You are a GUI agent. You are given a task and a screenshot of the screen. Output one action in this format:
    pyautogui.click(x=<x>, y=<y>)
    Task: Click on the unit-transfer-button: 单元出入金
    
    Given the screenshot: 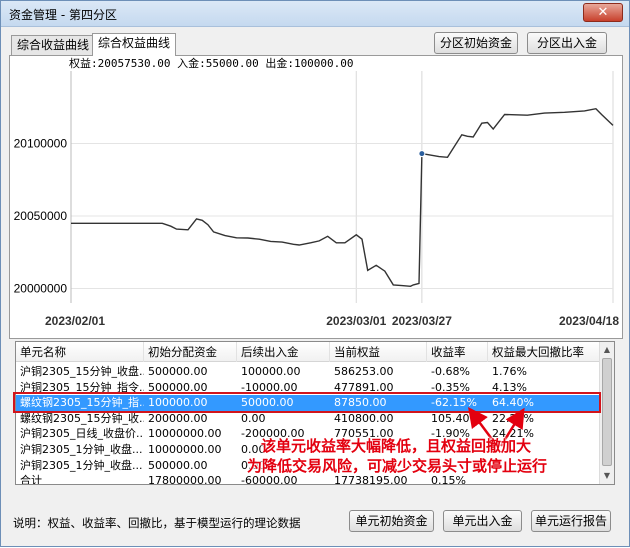 What is the action you would take?
    pyautogui.click(x=482, y=521)
    